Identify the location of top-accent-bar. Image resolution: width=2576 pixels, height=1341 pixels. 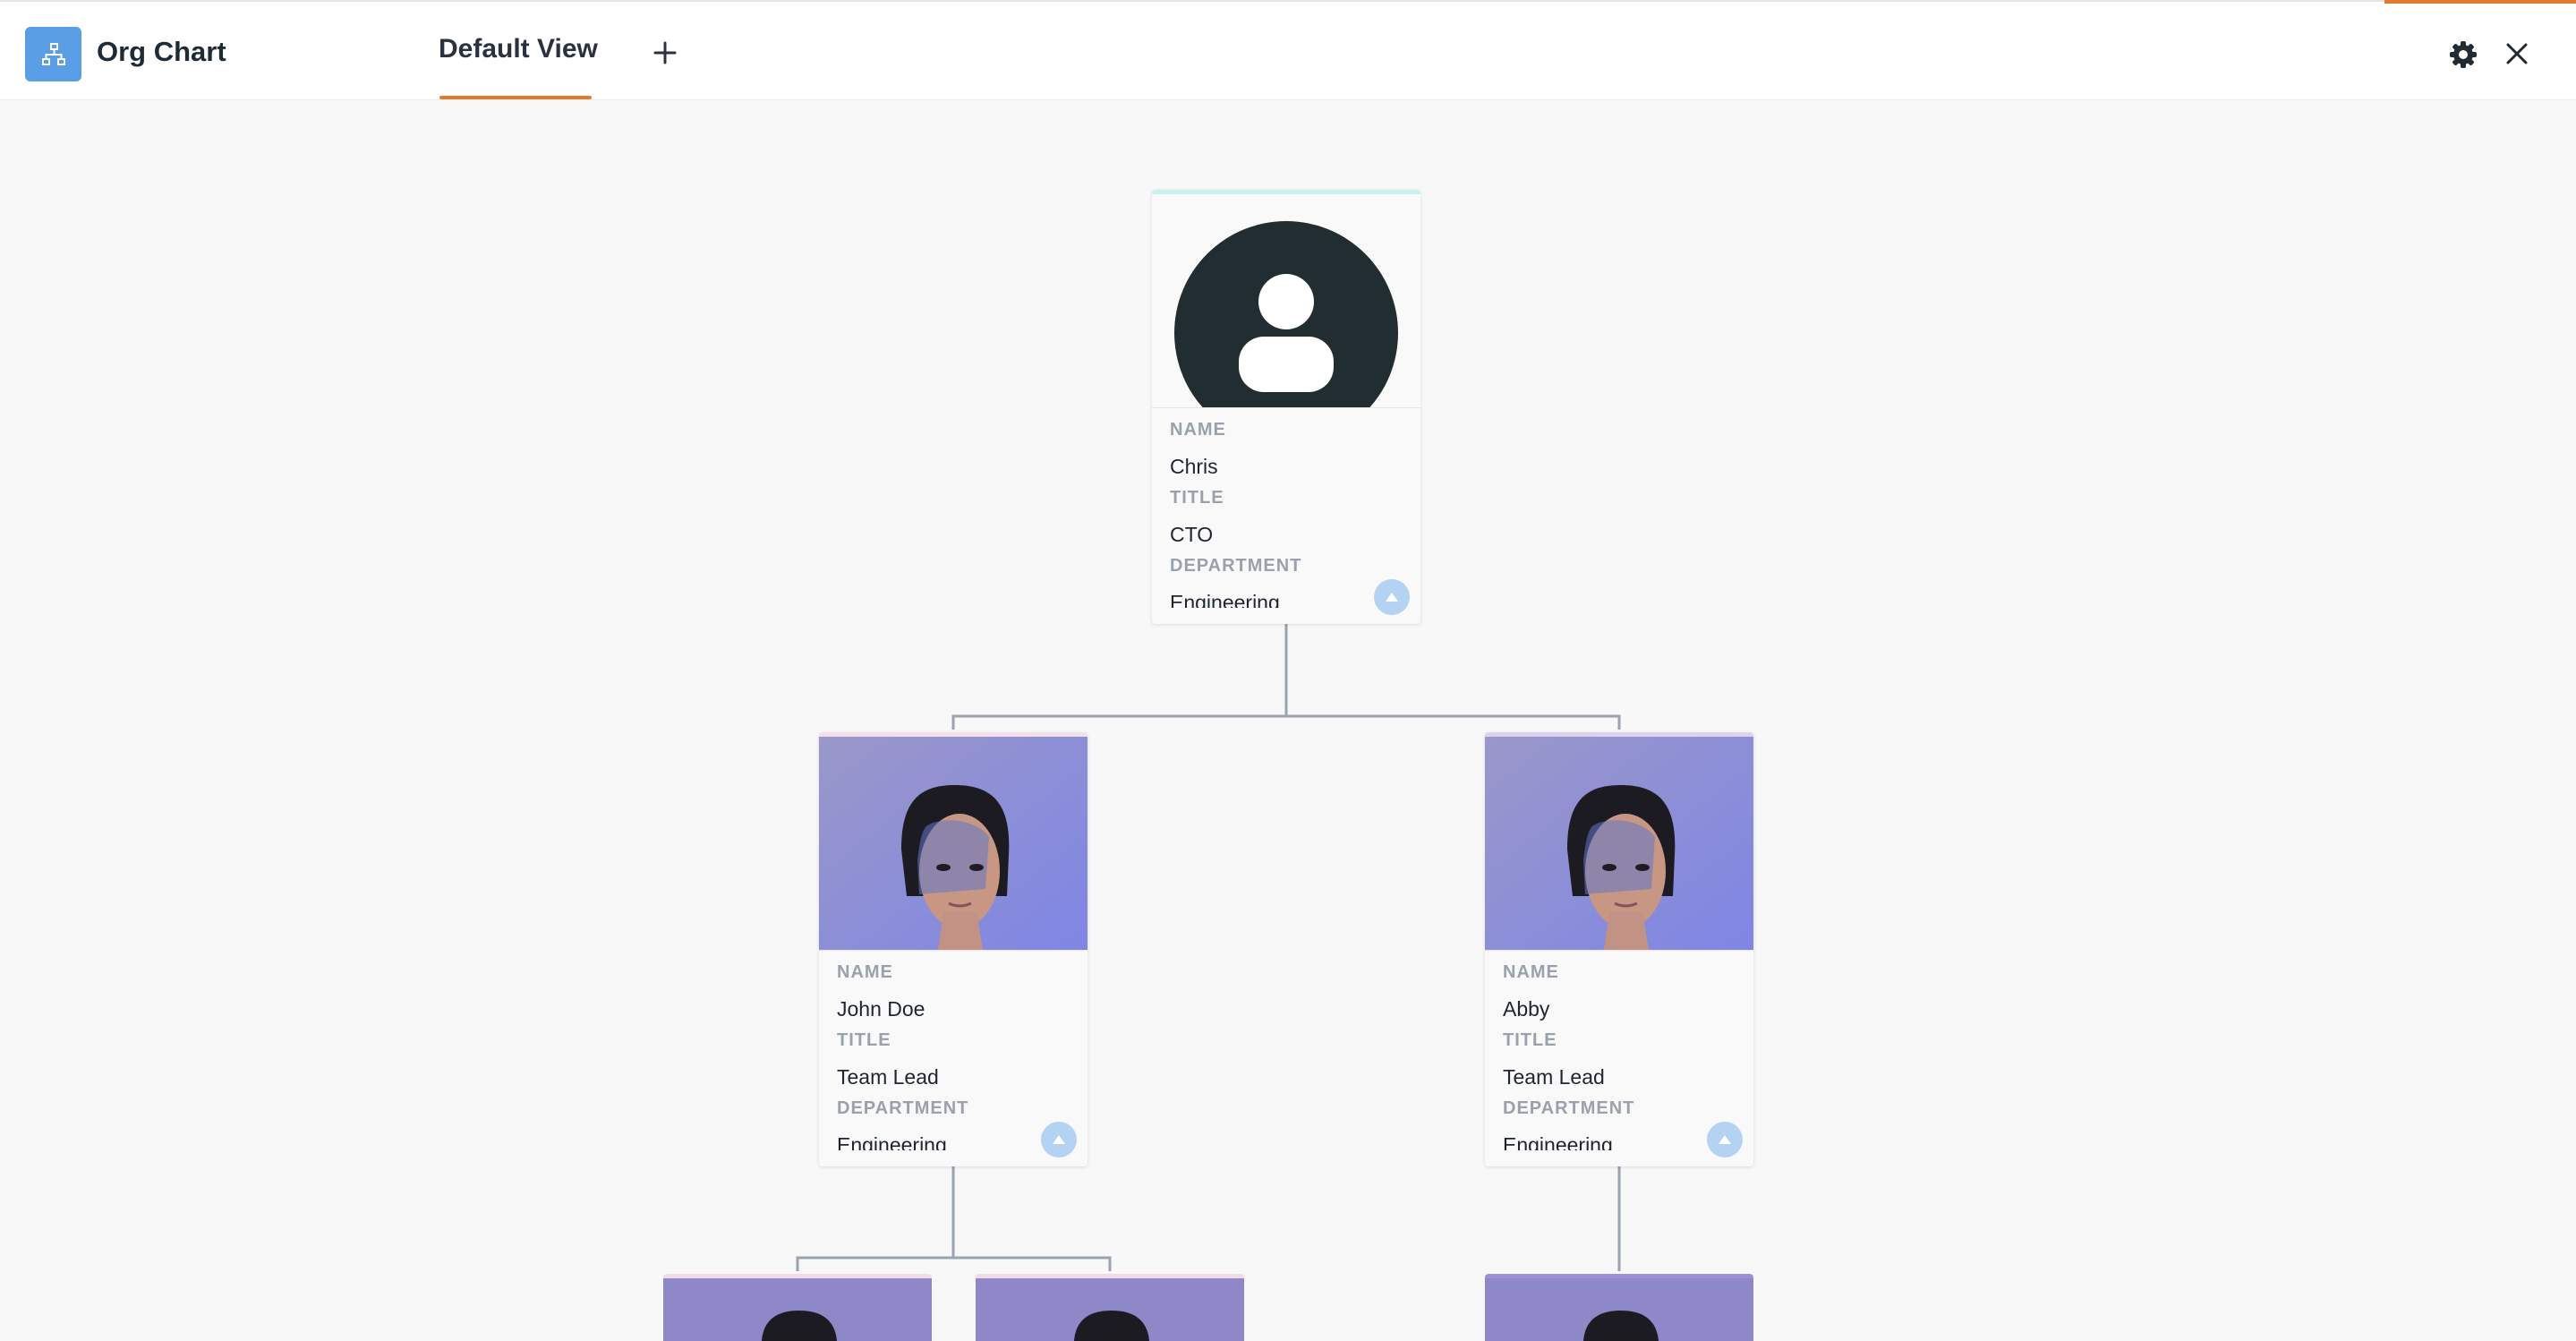
(2480, 2).